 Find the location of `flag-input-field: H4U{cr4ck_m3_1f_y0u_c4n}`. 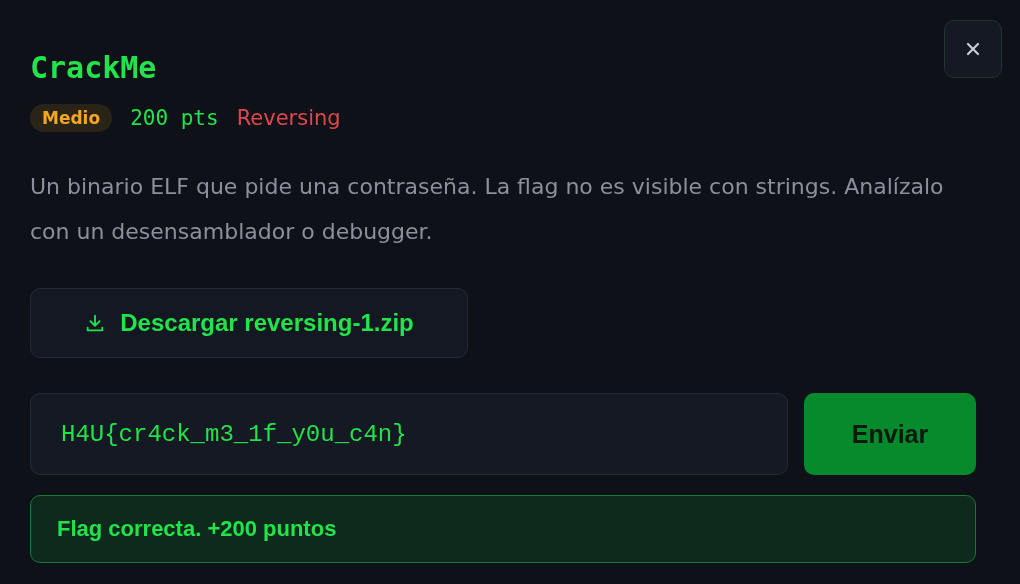

flag-input-field: H4U{cr4ck_m3_1f_y0u_c4n} is located at coordinates (409, 434).